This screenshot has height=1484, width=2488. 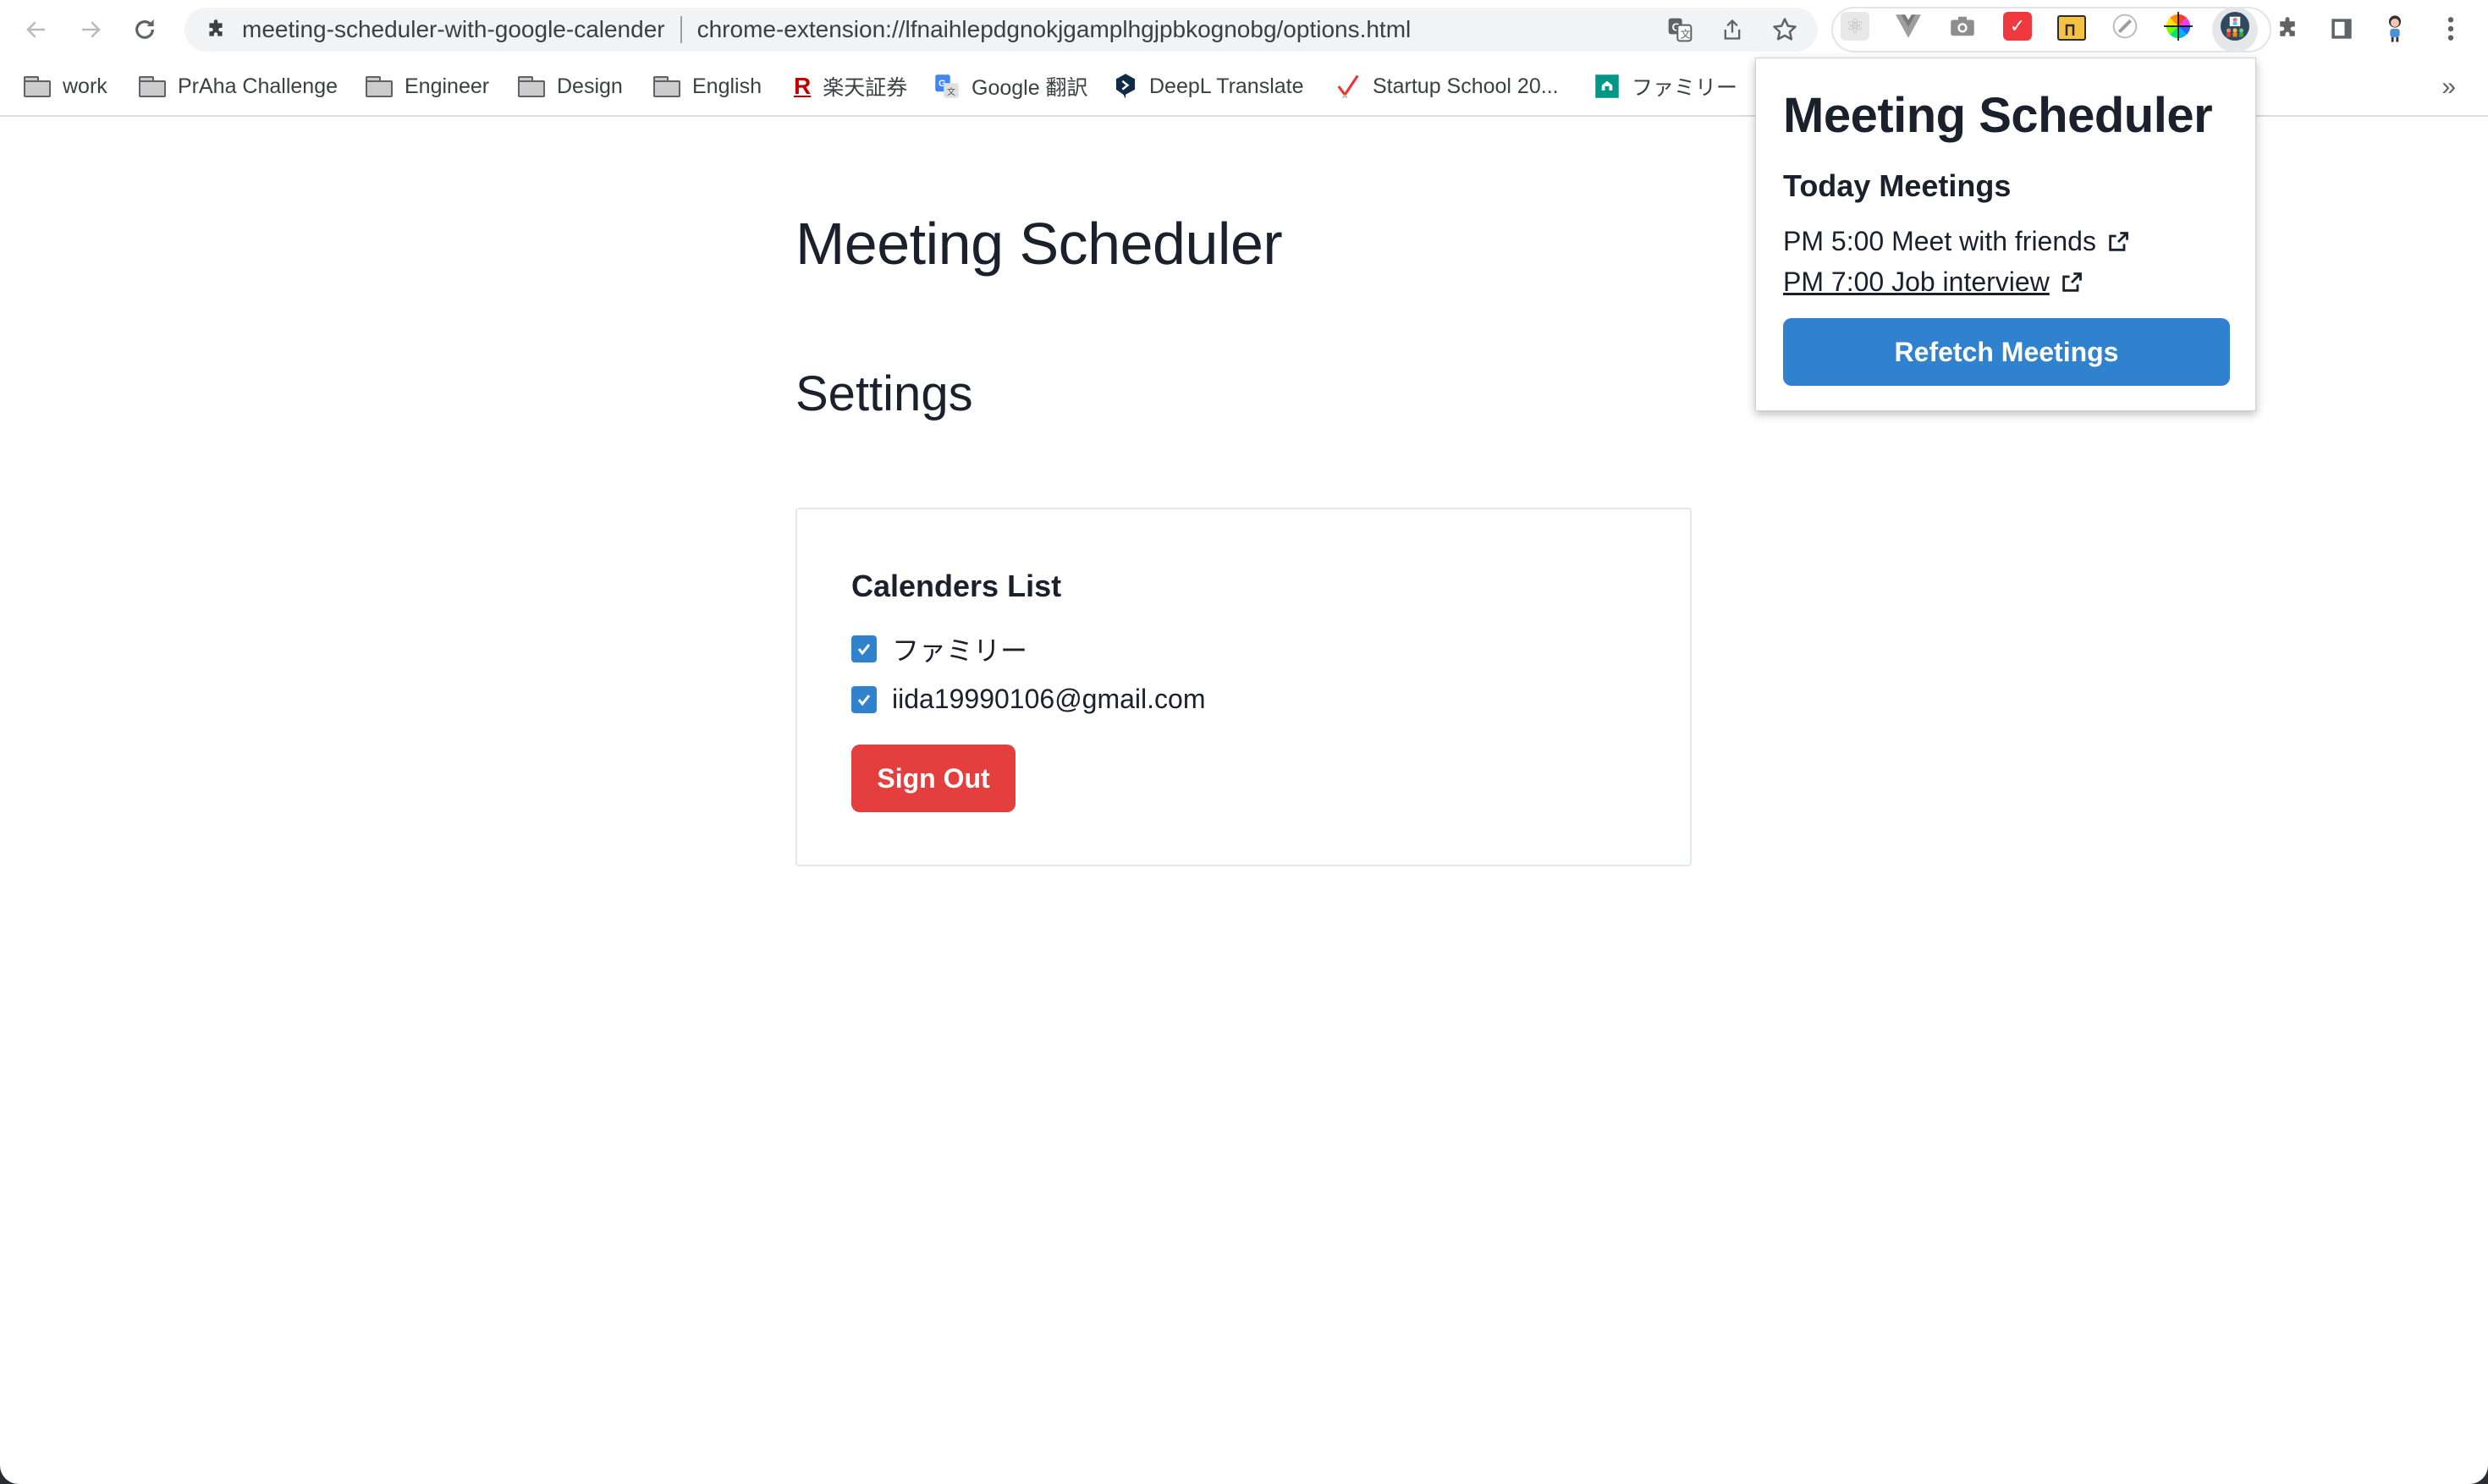 I want to click on arrow-left-icon, so click(x=35, y=29).